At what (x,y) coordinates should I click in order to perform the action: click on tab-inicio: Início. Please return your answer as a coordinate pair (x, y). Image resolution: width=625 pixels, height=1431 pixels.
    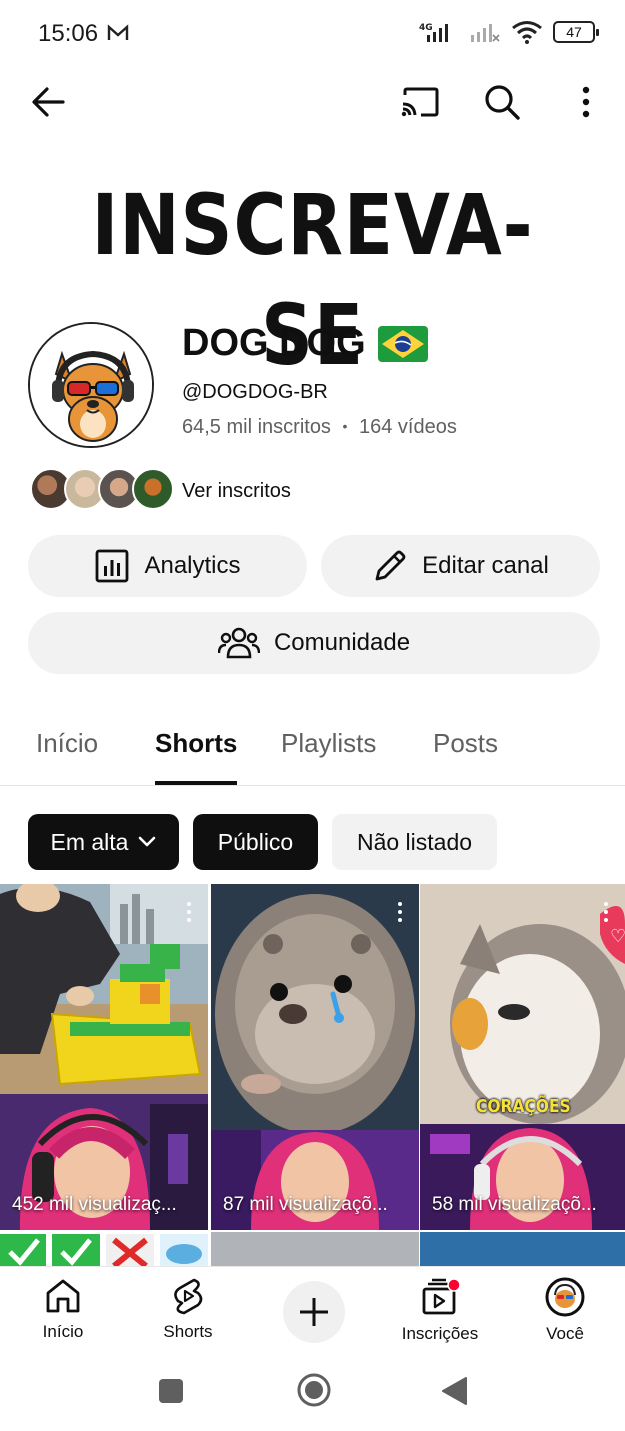
    Looking at the image, I should click on (67, 743).